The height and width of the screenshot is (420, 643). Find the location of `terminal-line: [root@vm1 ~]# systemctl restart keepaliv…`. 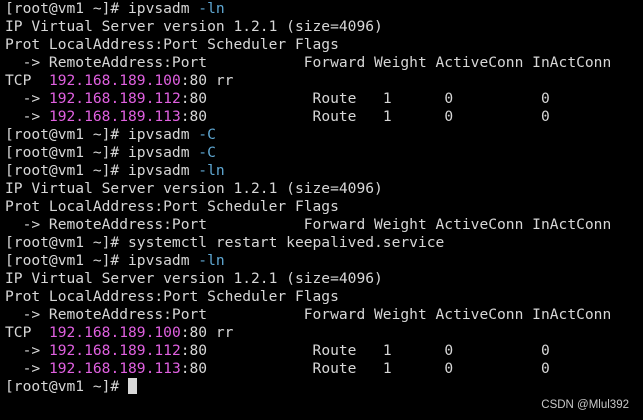

terminal-line: [root@vm1 ~]# systemctl restart keepaliv… is located at coordinates (324, 243).